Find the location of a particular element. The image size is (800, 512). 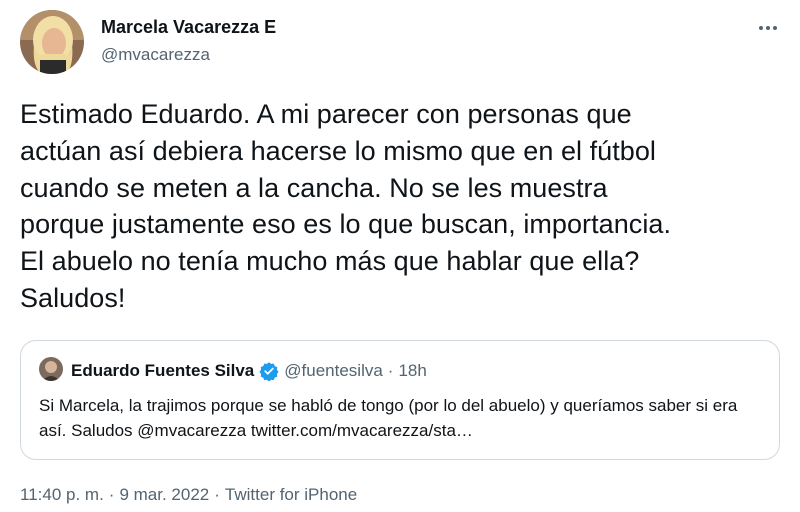

more-options-button is located at coordinates (768, 28).